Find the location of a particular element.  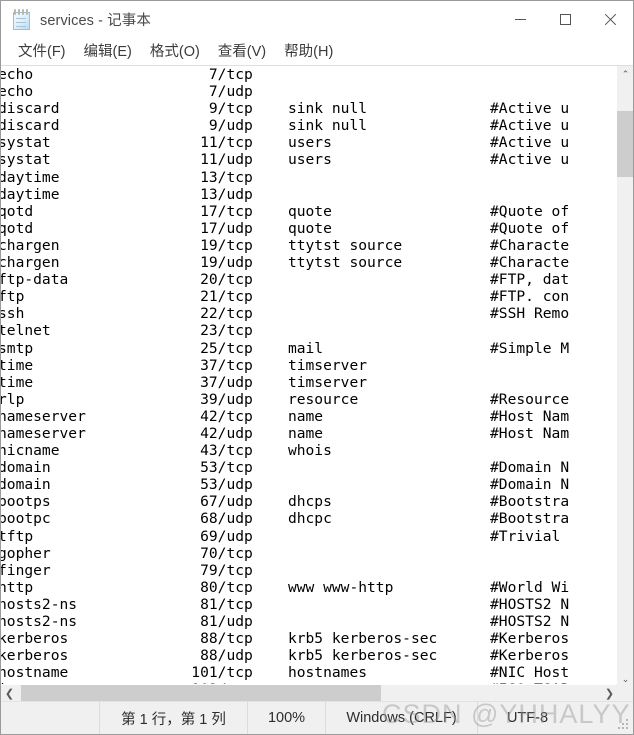

horizontal-scrollbar: ❮ ❯ is located at coordinates (317, 692).